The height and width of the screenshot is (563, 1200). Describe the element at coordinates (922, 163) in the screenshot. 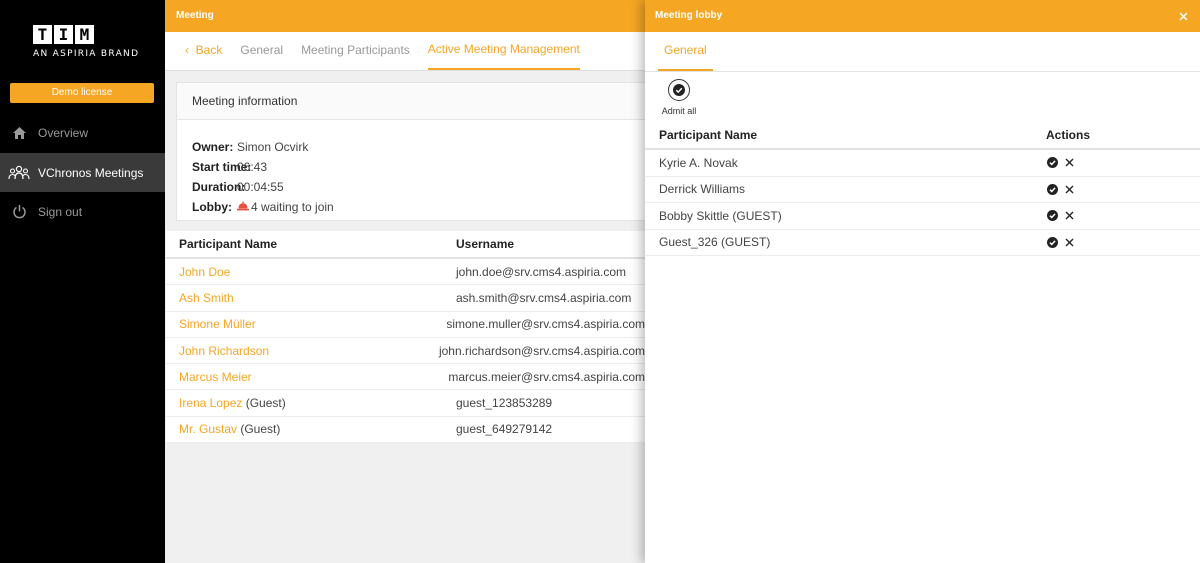

I see `list-item: Kyrie A. Novak` at that location.